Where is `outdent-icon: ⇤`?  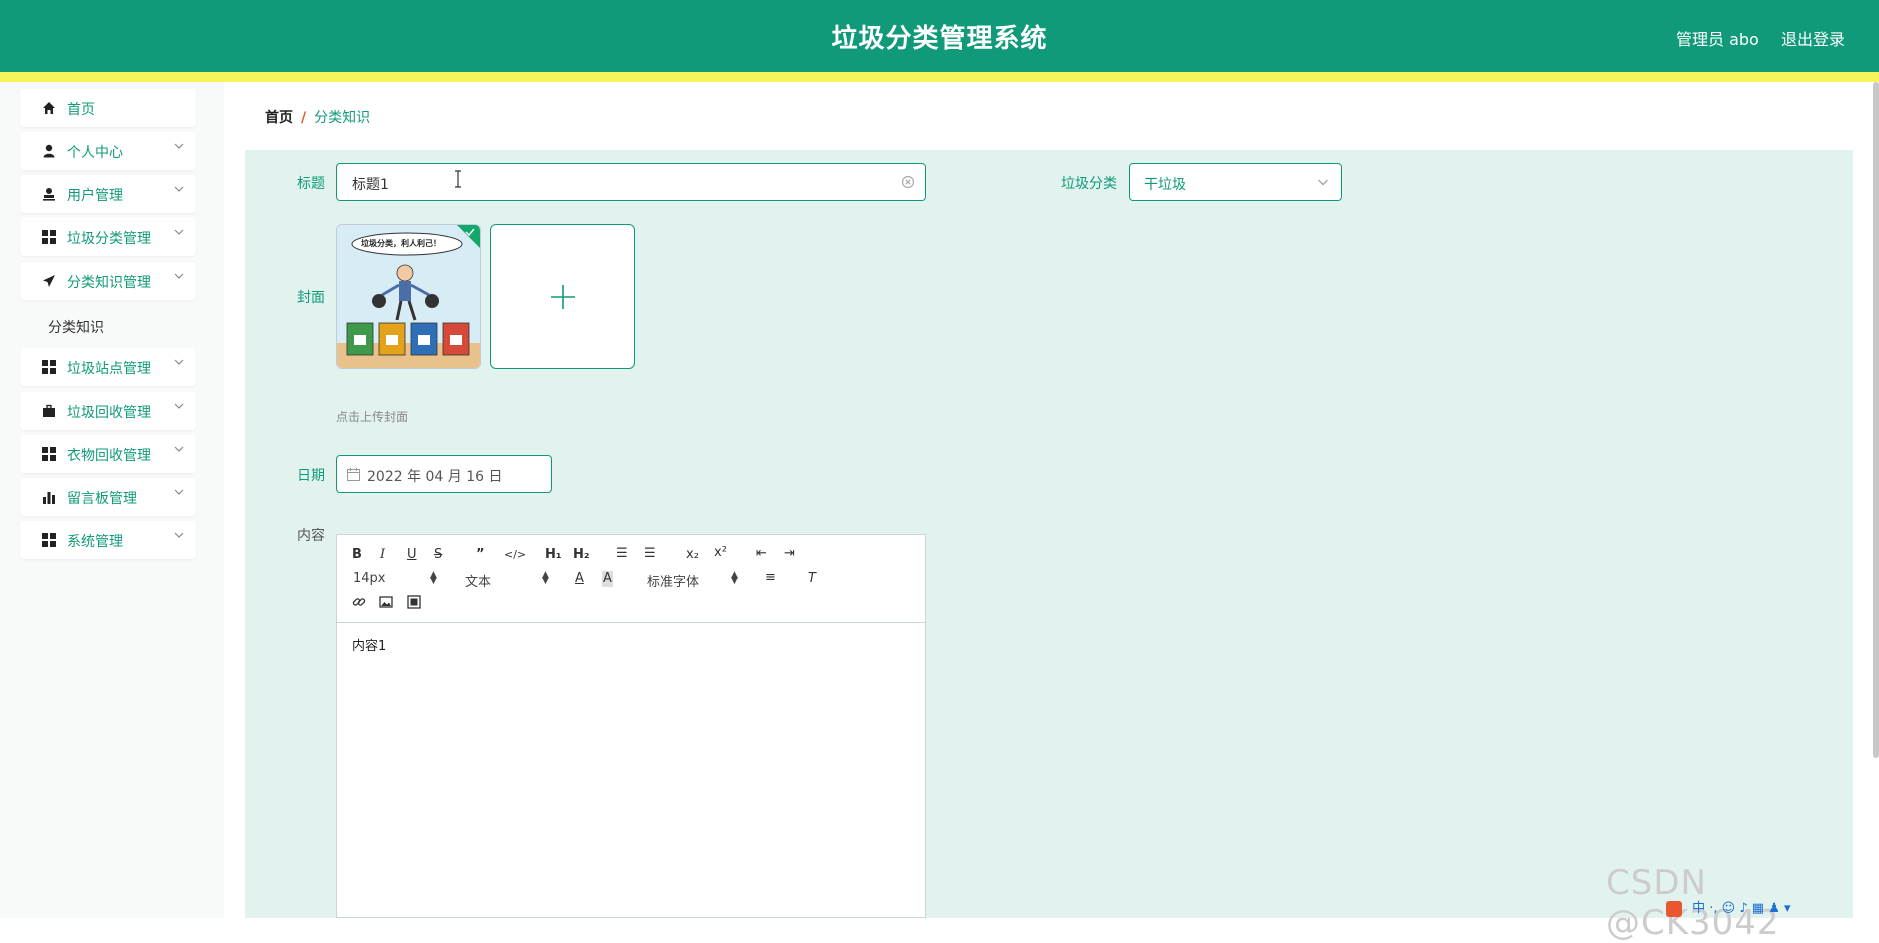 outdent-icon: ⇤ is located at coordinates (761, 554).